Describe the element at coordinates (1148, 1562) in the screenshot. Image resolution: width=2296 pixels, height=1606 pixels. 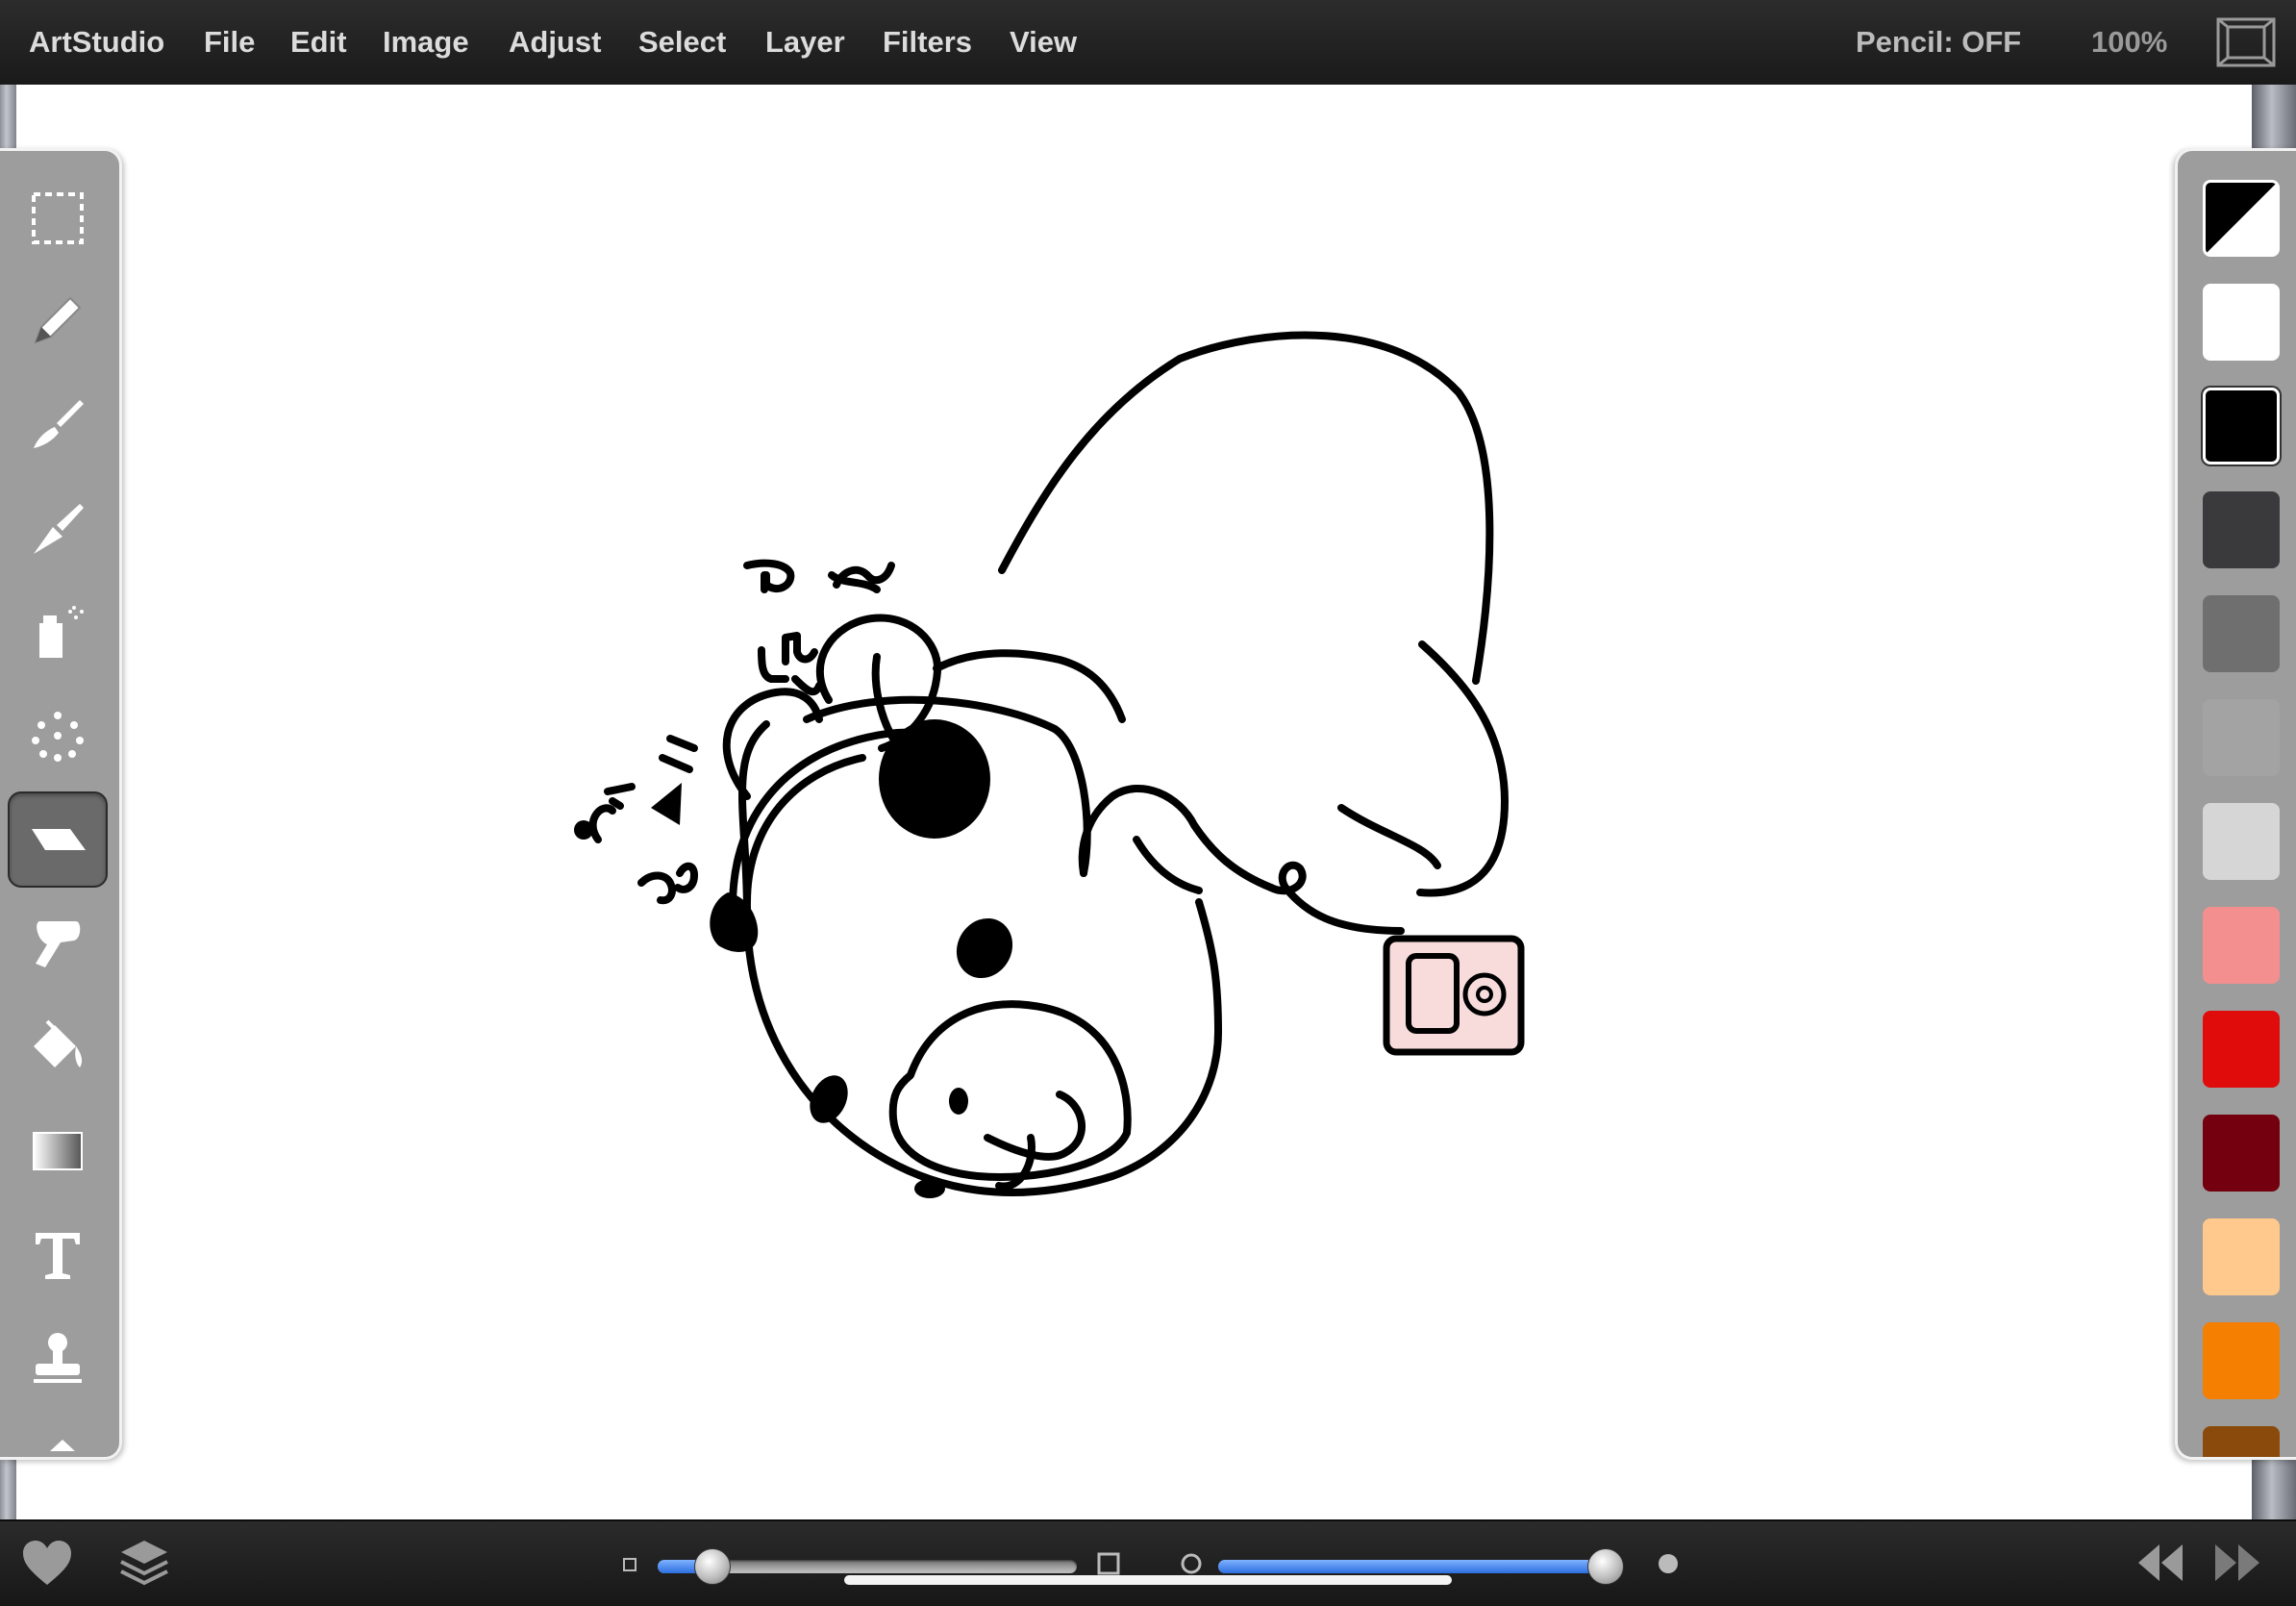
I see `bottom-bar` at that location.